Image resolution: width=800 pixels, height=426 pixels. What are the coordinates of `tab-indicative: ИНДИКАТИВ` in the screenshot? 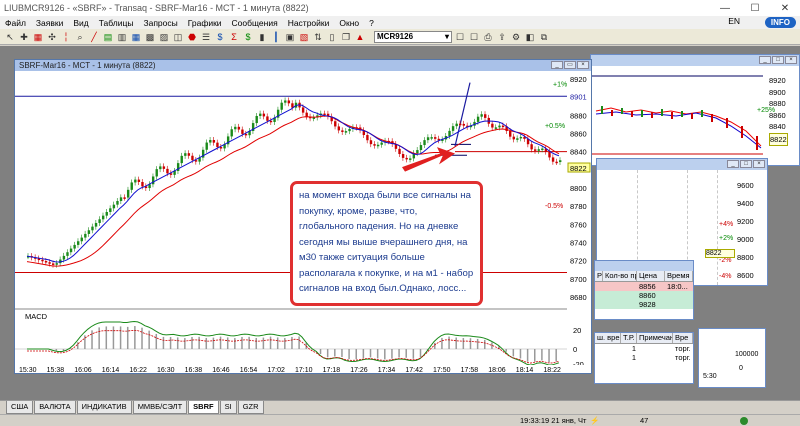 It's located at (104, 407).